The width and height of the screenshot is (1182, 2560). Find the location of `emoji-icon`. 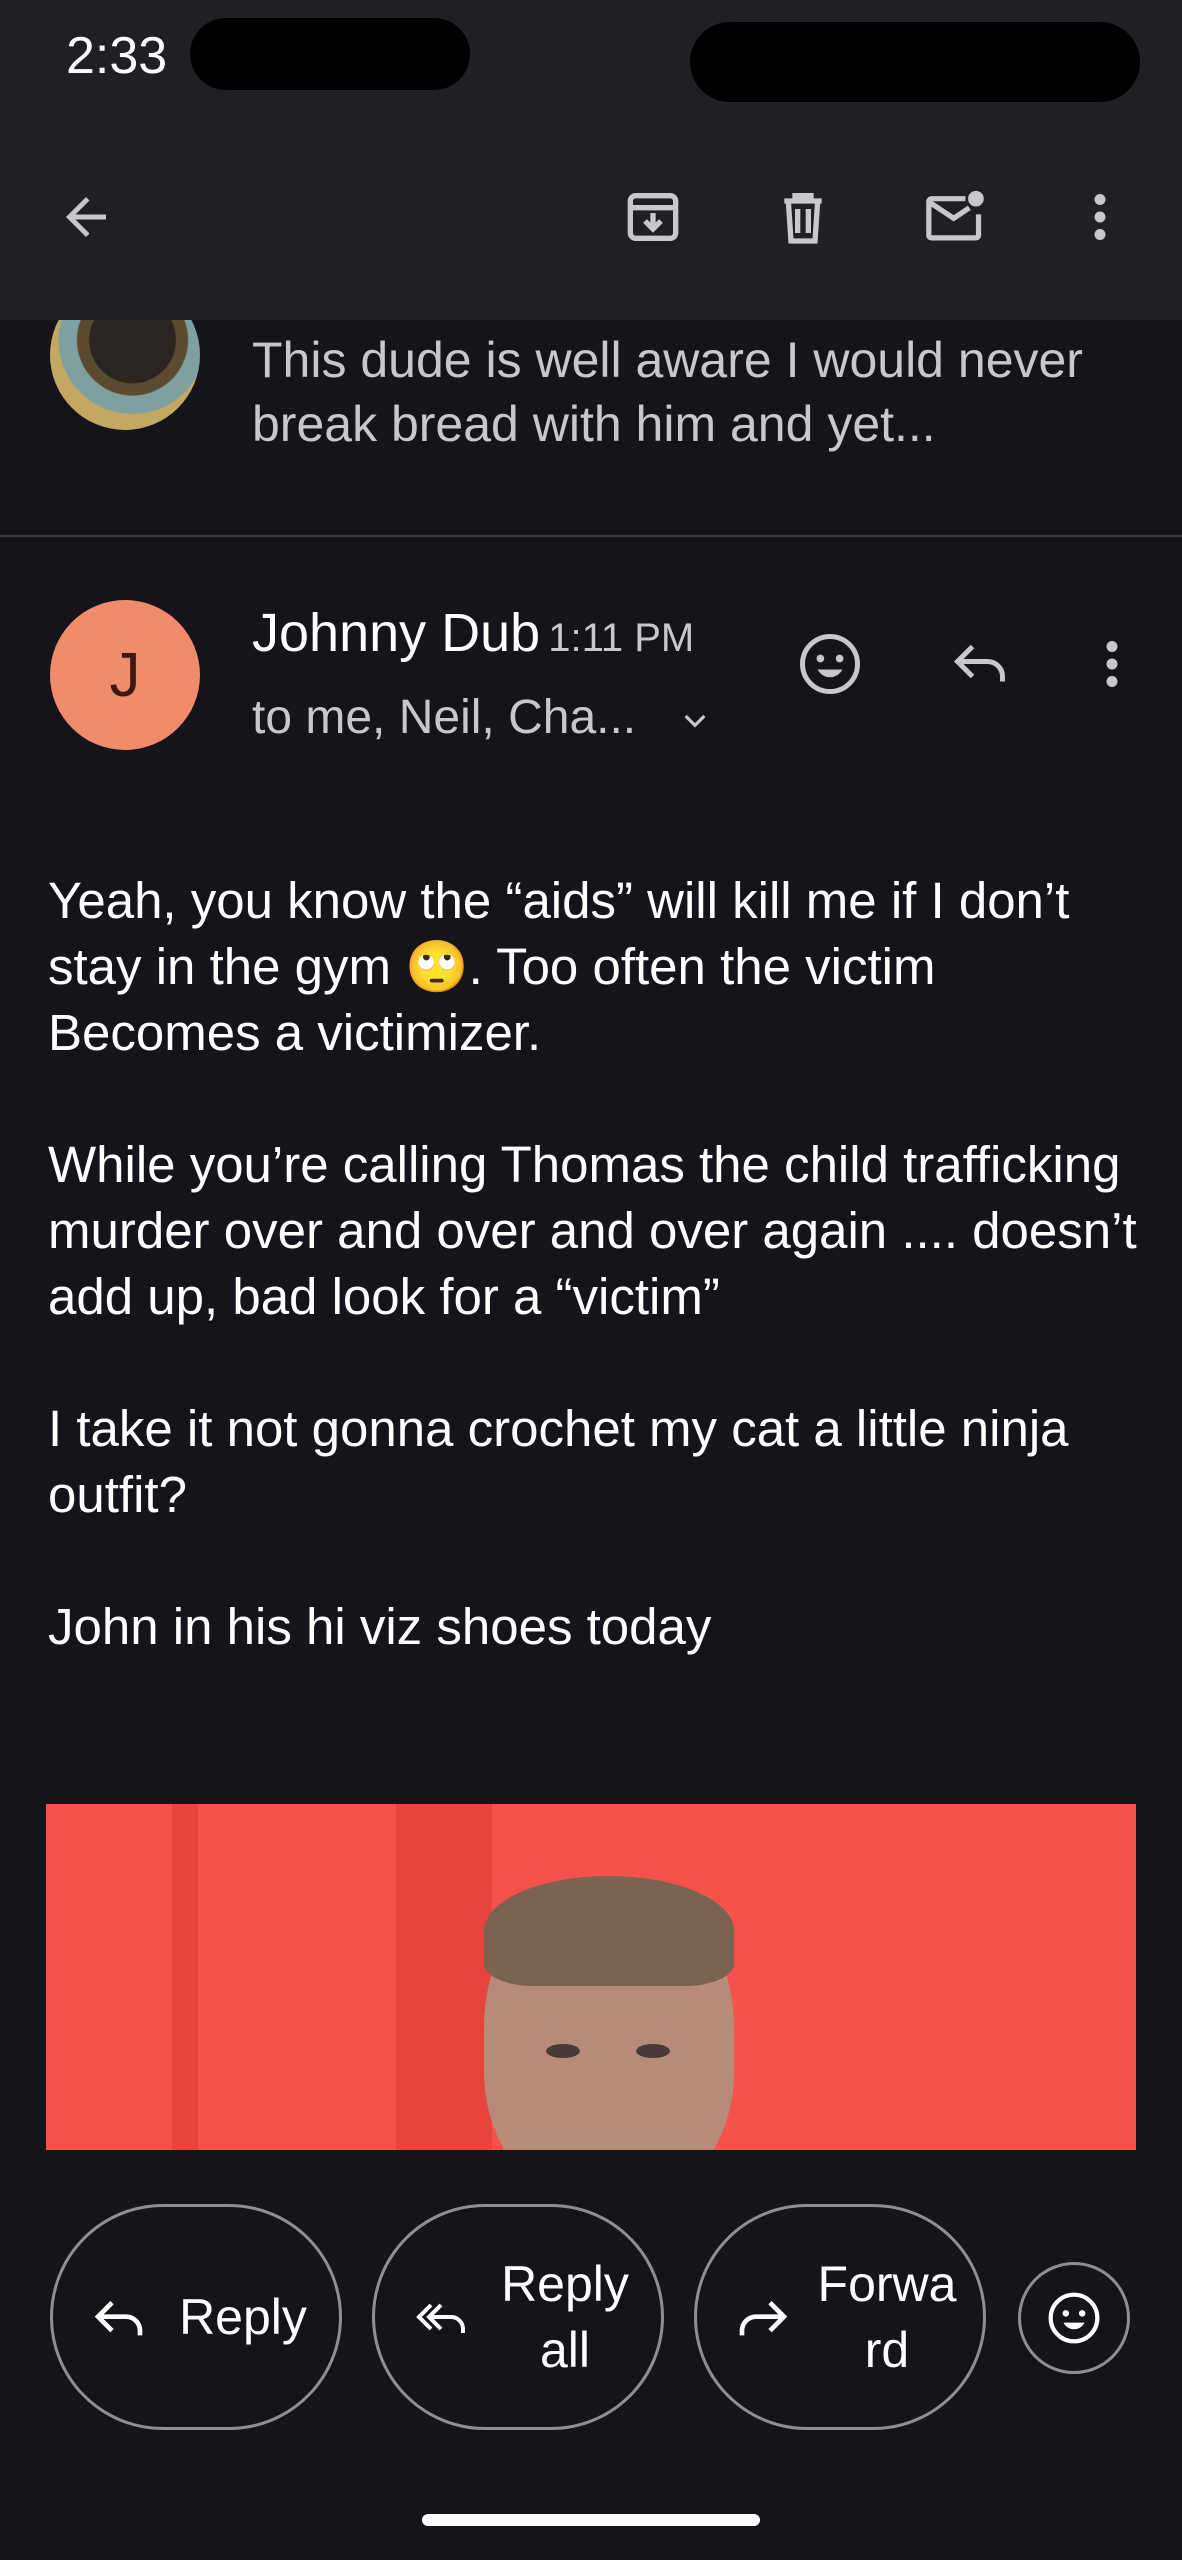

emoji-icon is located at coordinates (1074, 2318).